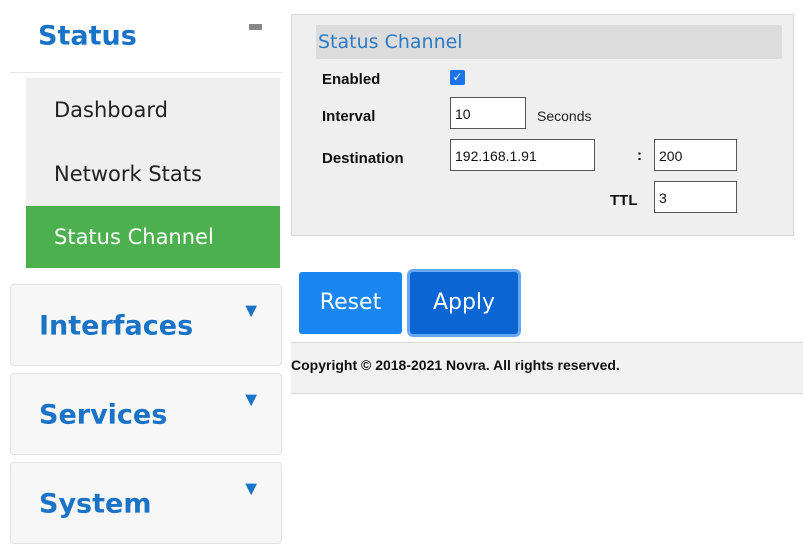 Image resolution: width=803 pixels, height=545 pixels. Describe the element at coordinates (103, 415) in the screenshot. I see `sidebar-title-services: Services` at that location.